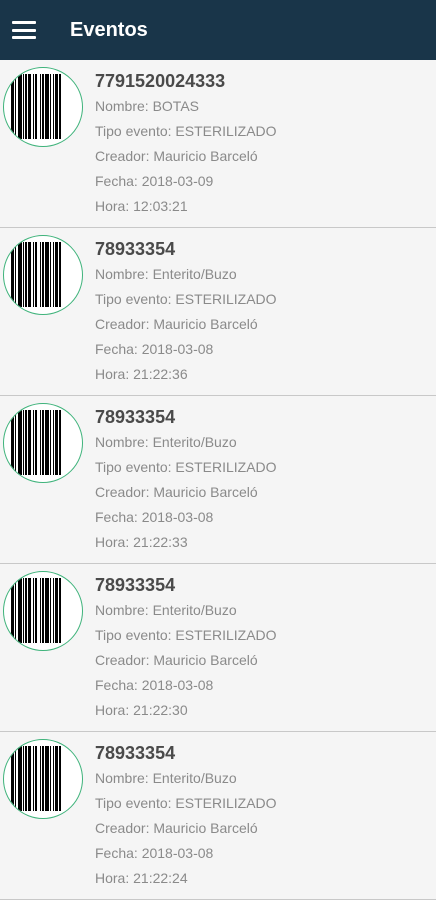 The width and height of the screenshot is (436, 900). Describe the element at coordinates (141, 878) in the screenshot. I see `event-time: Hora: 21:22:24` at that location.